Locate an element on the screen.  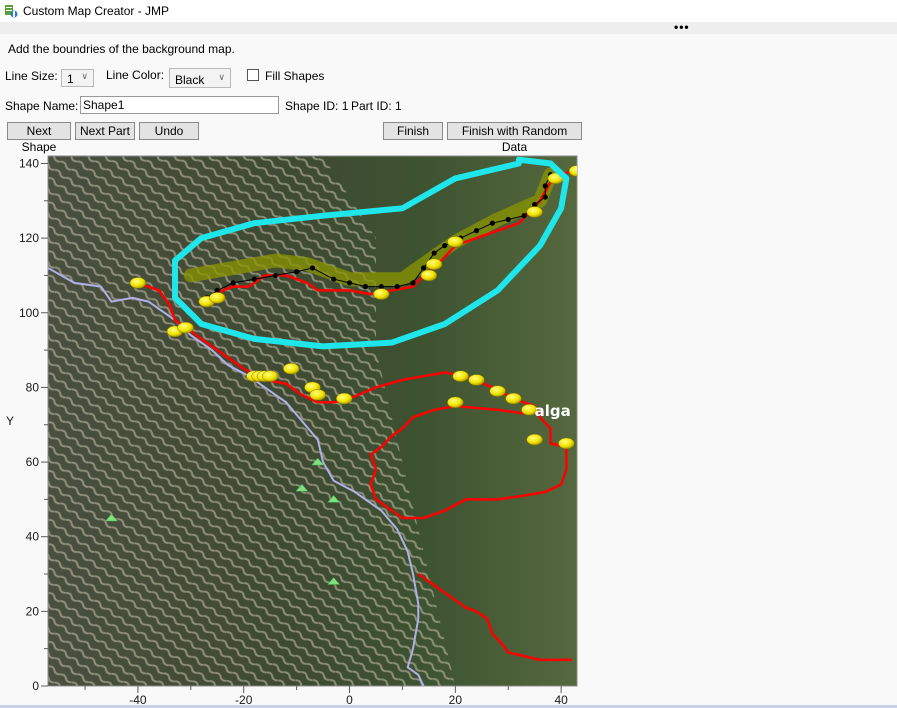
shape-id-text: Shape ID: 1 is located at coordinates (317, 106).